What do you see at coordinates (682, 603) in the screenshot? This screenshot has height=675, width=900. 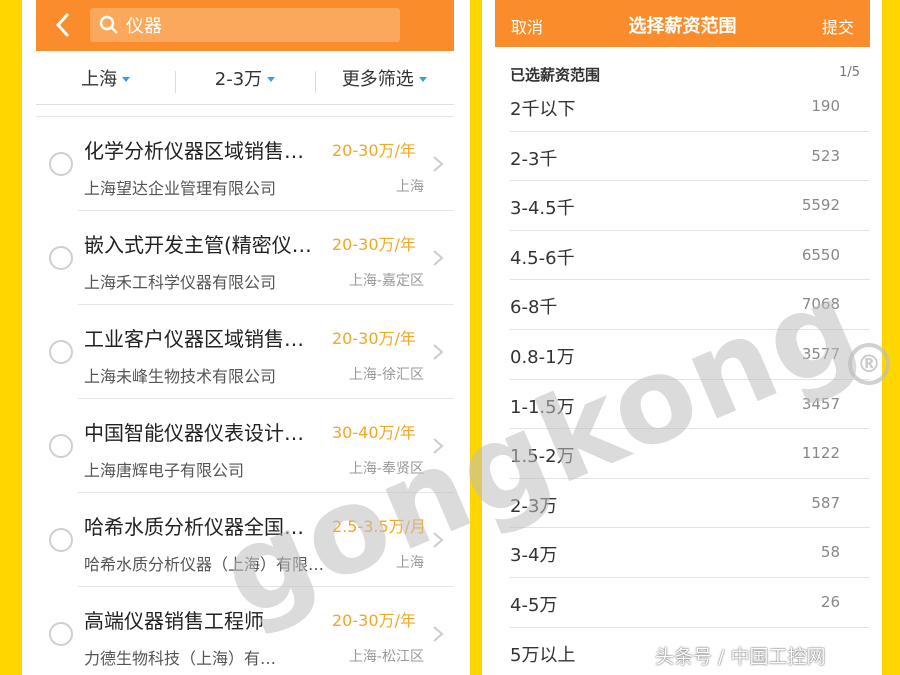 I see `salary-option: 4-5万 26` at bounding box center [682, 603].